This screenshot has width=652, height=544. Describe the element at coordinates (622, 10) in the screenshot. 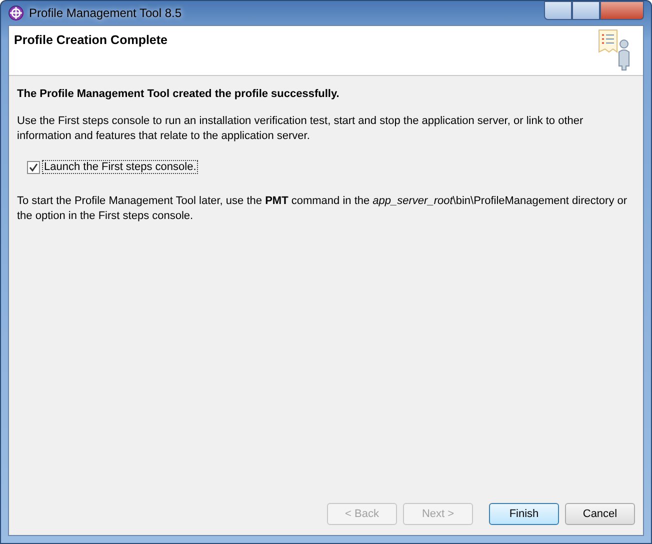

I see `close-button` at that location.